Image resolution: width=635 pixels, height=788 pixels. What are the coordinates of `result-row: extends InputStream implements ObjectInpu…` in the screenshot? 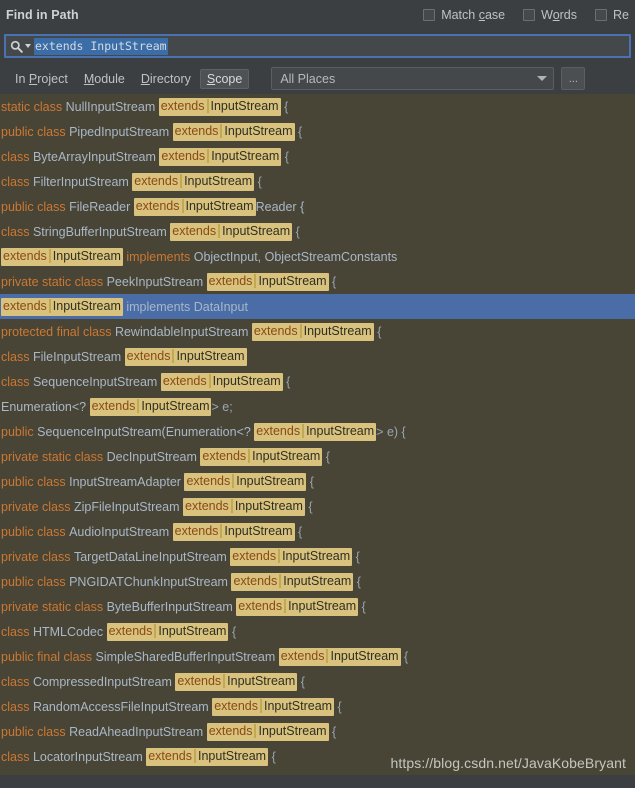 It's located at (317, 256).